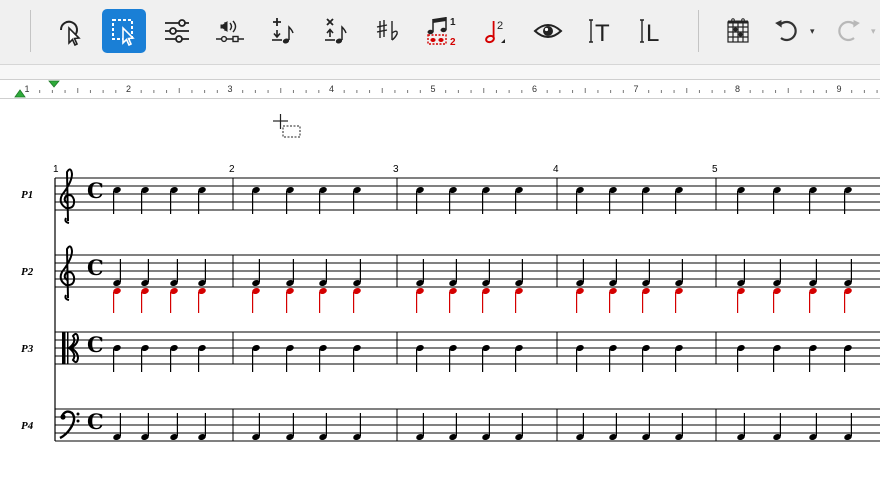 This screenshot has height=490, width=880. Describe the element at coordinates (56, 169) in the screenshot. I see `measure-number: 1` at that location.